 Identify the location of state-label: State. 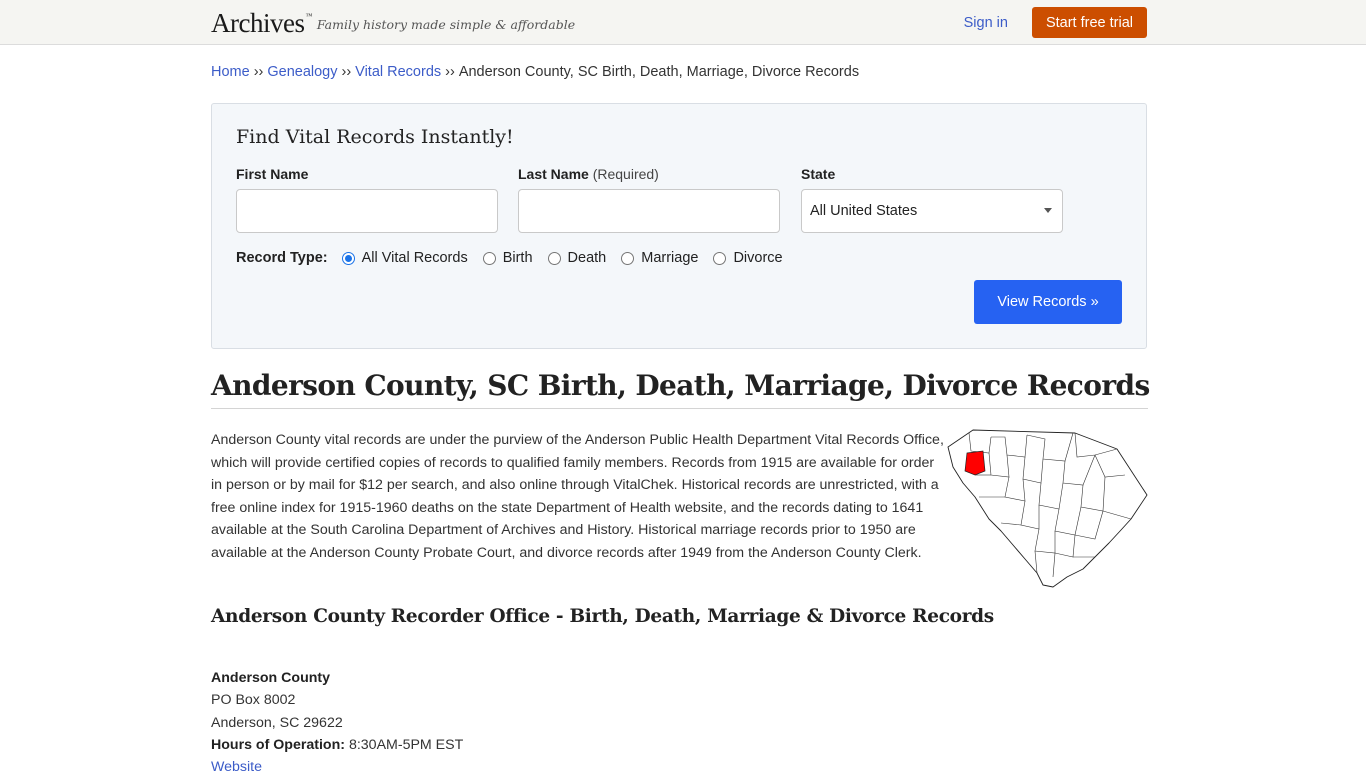
(818, 174).